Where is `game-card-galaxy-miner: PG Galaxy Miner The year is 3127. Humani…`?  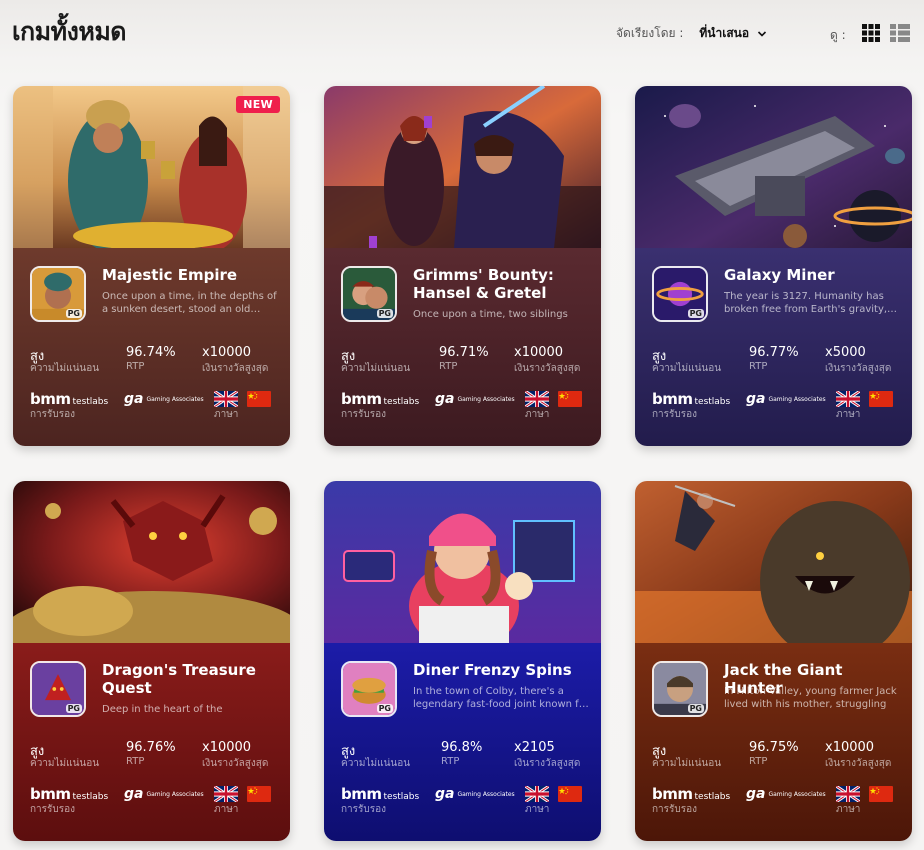 game-card-galaxy-miner: PG Galaxy Miner The year is 3127. Humani… is located at coordinates (773, 266).